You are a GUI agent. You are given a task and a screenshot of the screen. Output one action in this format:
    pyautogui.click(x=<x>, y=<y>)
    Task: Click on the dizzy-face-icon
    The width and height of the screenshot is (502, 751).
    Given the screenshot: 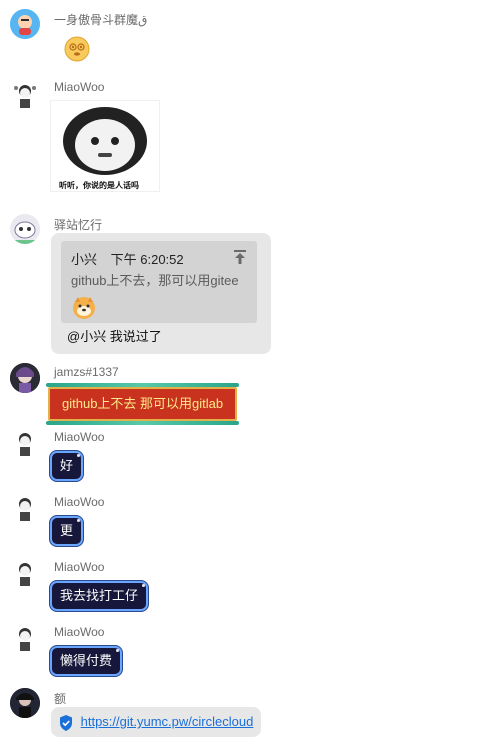 What is the action you would take?
    pyautogui.click(x=77, y=51)
    